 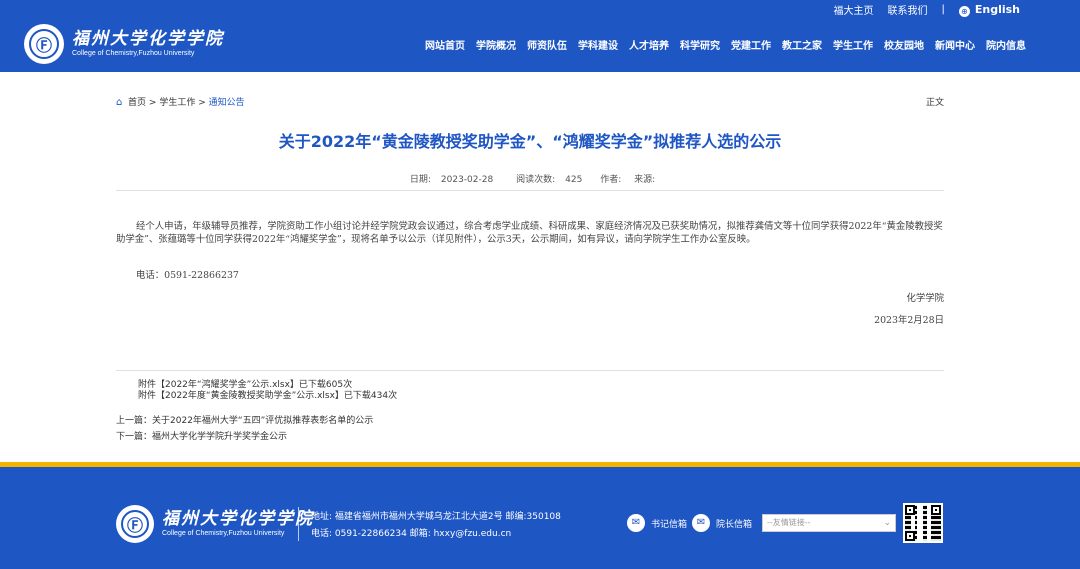 What do you see at coordinates (223, 533) in the screenshot?
I see `footer-logo-title-en: College of Chemistry,Fuzhou University` at bounding box center [223, 533].